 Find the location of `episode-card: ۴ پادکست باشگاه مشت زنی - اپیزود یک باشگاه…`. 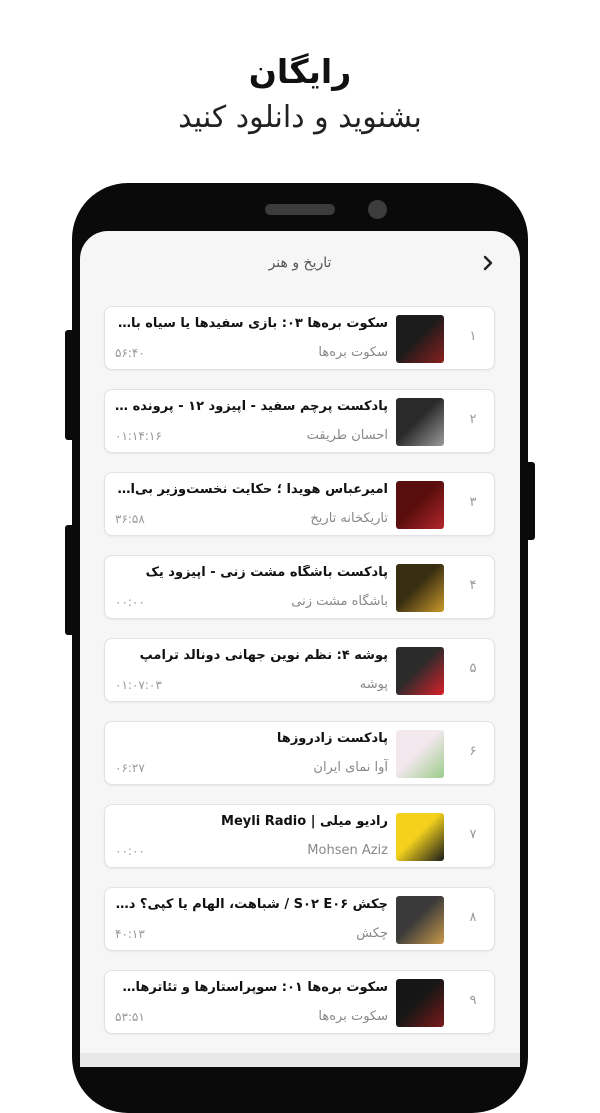

episode-card: ۴ پادکست باشگاه مشت زنی - اپیزود یک باشگاه… is located at coordinates (299, 587).